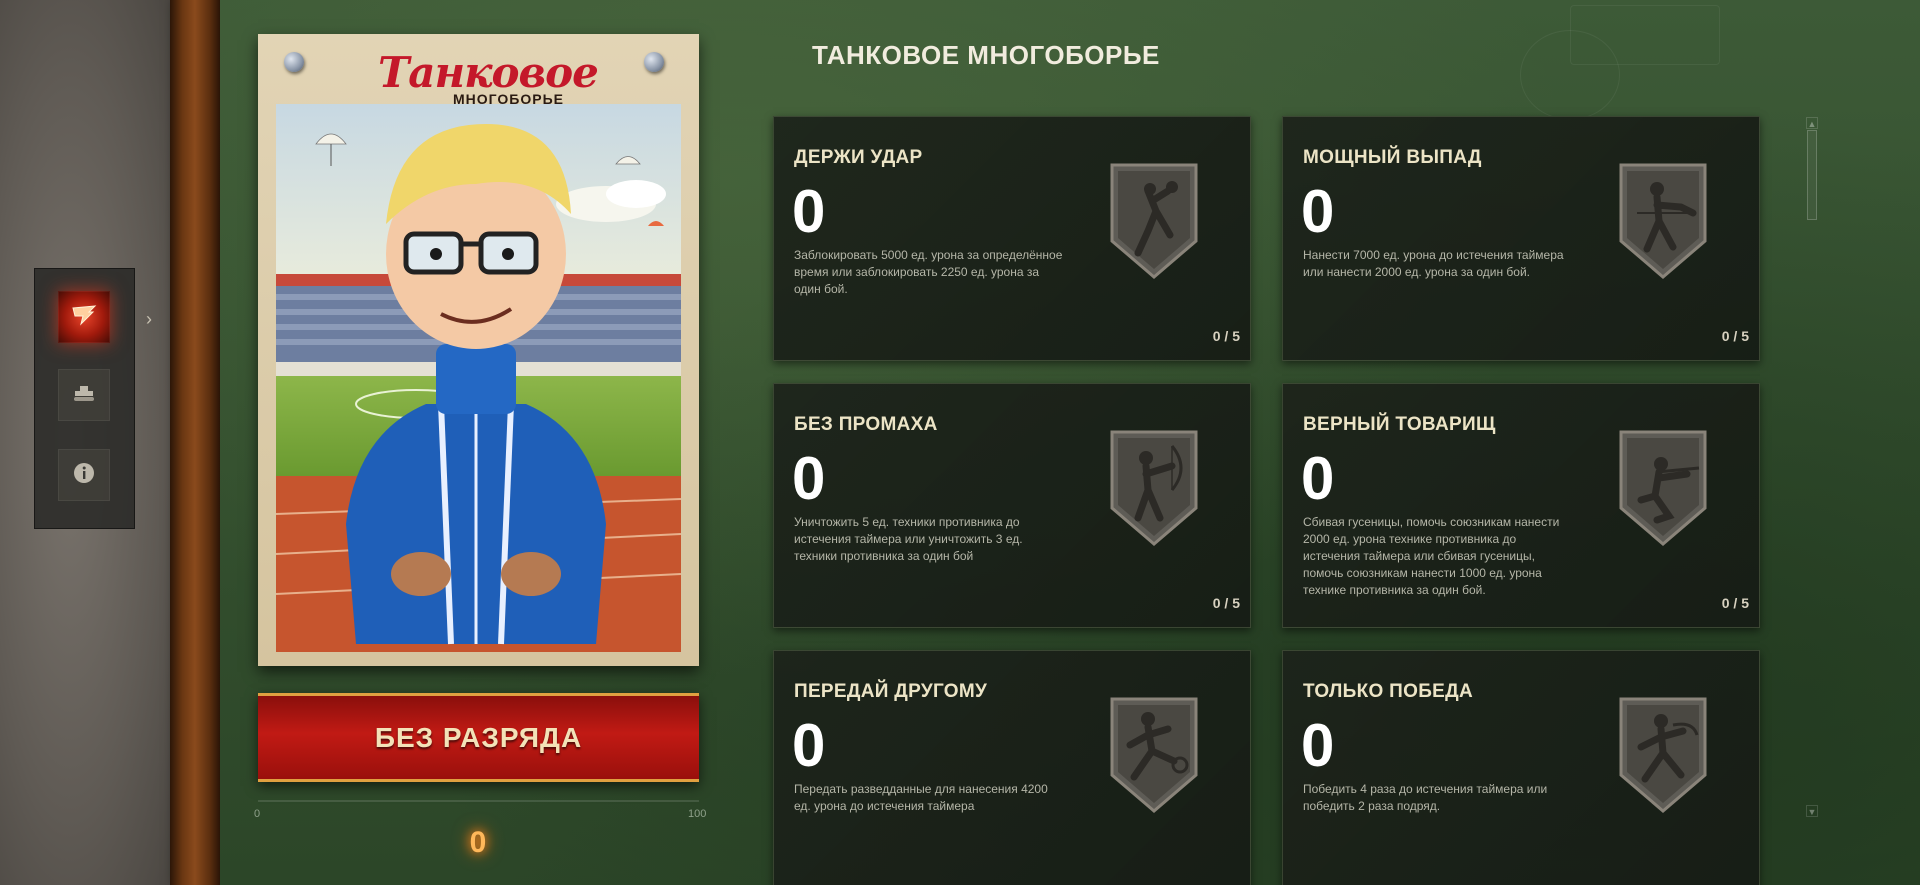 Image resolution: width=1920 pixels, height=885 pixels. I want to click on poster-illustration, so click(478, 378).